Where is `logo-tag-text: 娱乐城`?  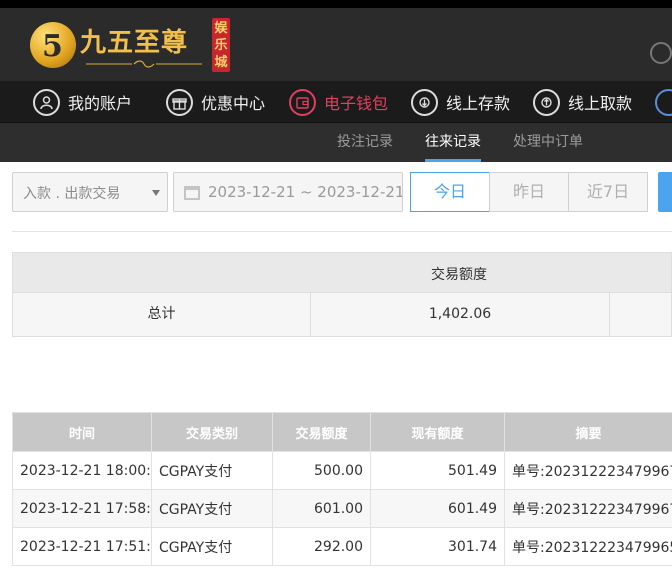 logo-tag-text: 娱乐城 is located at coordinates (221, 45).